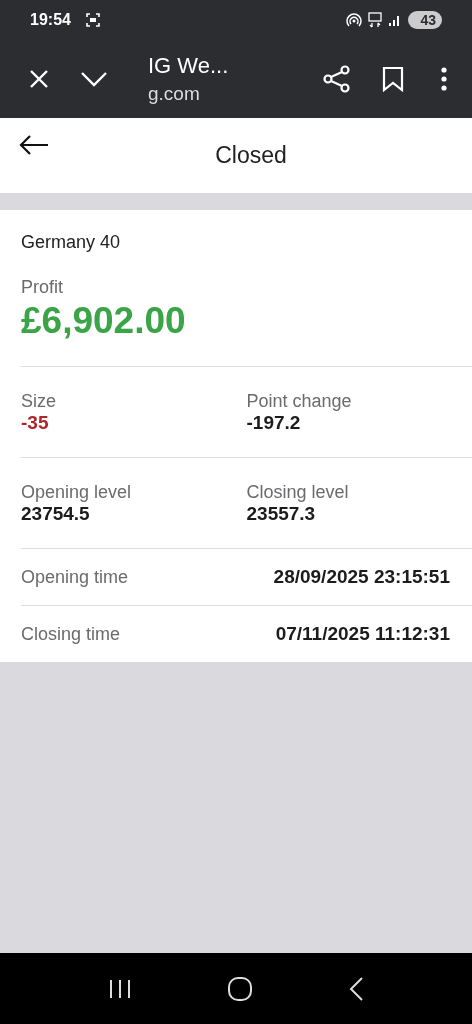  Describe the element at coordinates (444, 79) in the screenshot. I see `more-icon` at that location.